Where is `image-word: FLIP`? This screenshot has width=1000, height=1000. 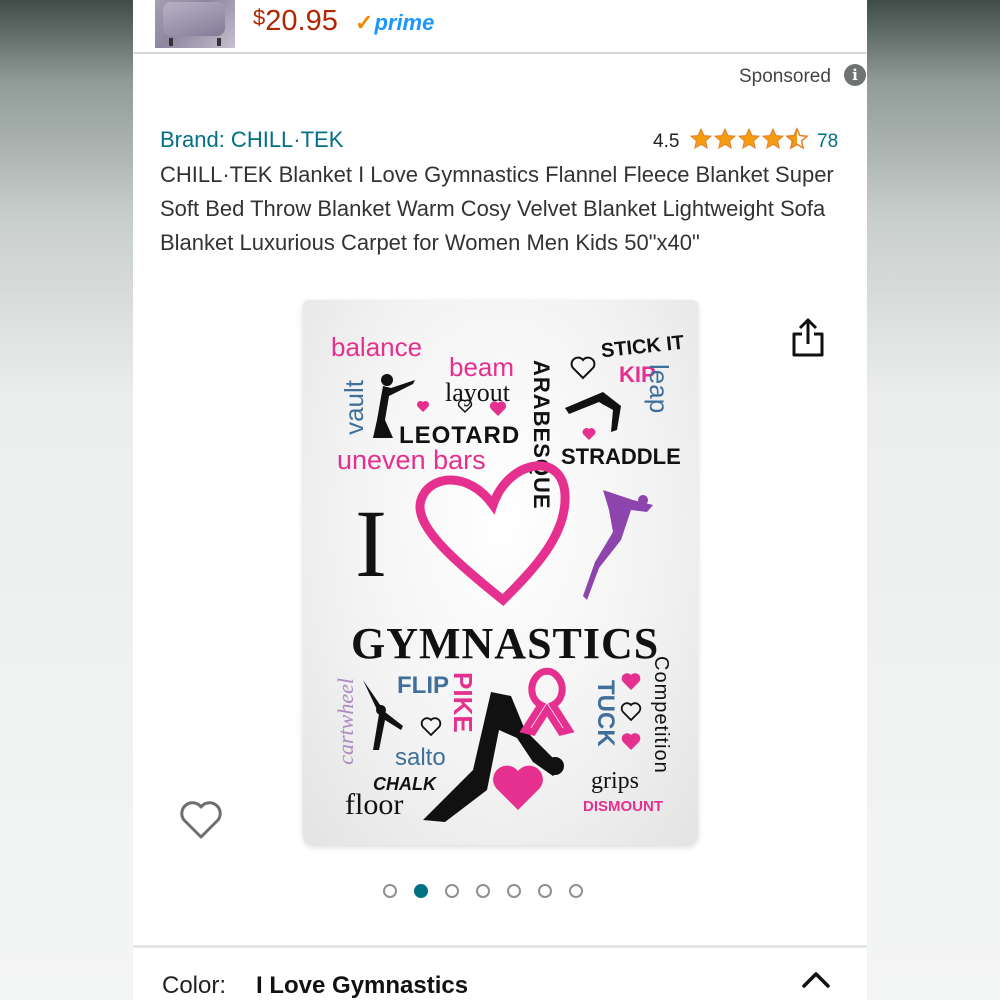
image-word: FLIP is located at coordinates (423, 685).